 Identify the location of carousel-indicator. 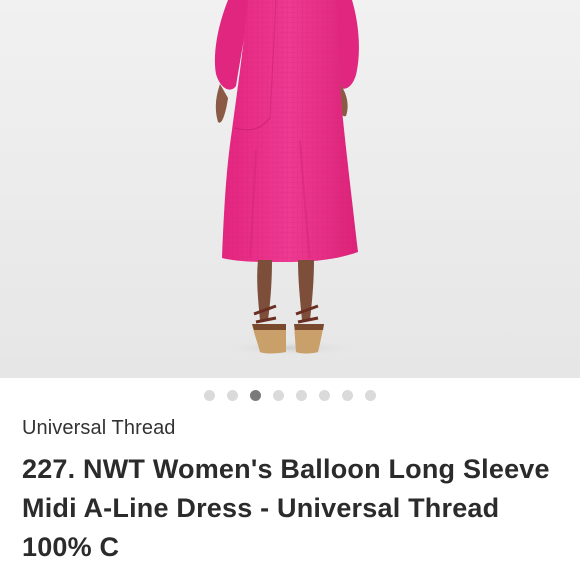
(290, 395).